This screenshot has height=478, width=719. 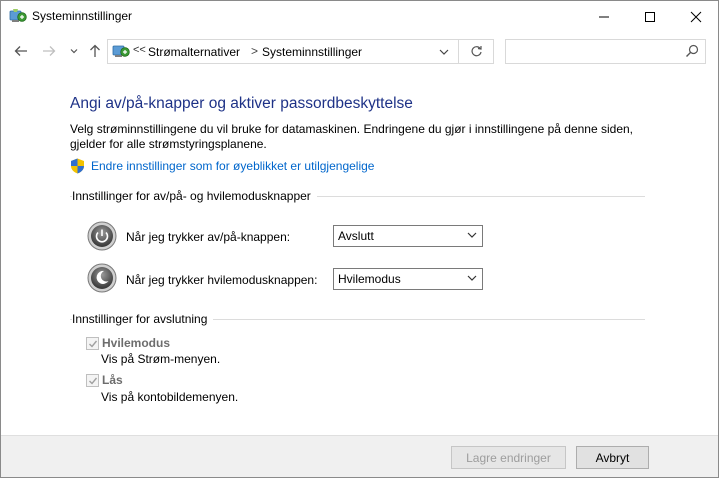 I want to click on uac-shield-icon, so click(x=77, y=166).